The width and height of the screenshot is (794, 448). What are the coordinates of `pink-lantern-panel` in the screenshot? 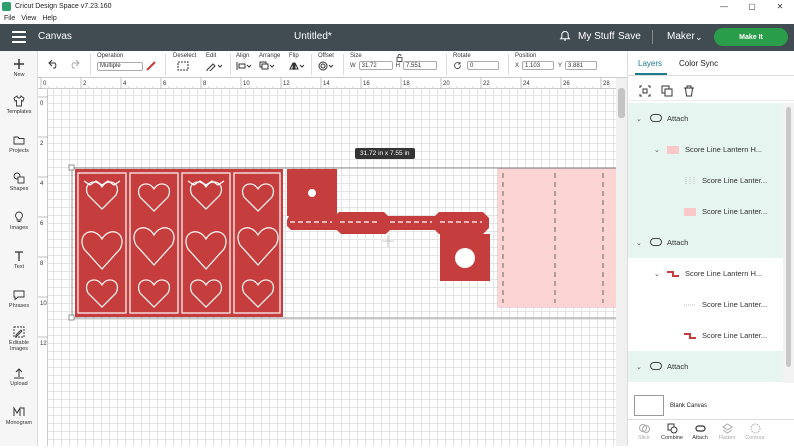 It's located at (556, 238).